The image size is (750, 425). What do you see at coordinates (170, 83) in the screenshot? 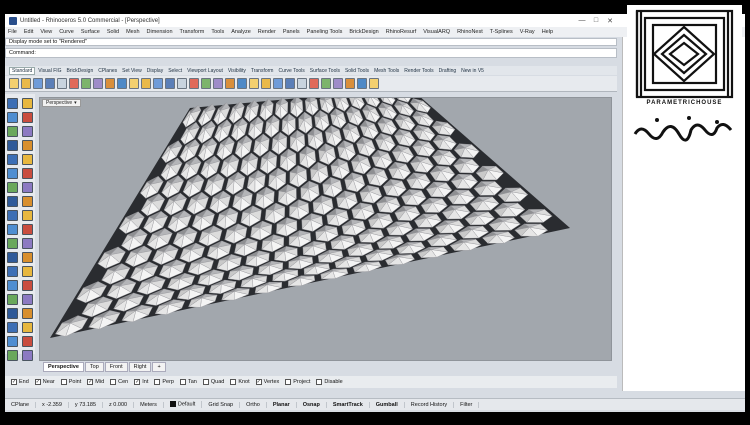
I see `zoom-window-icon` at bounding box center [170, 83].